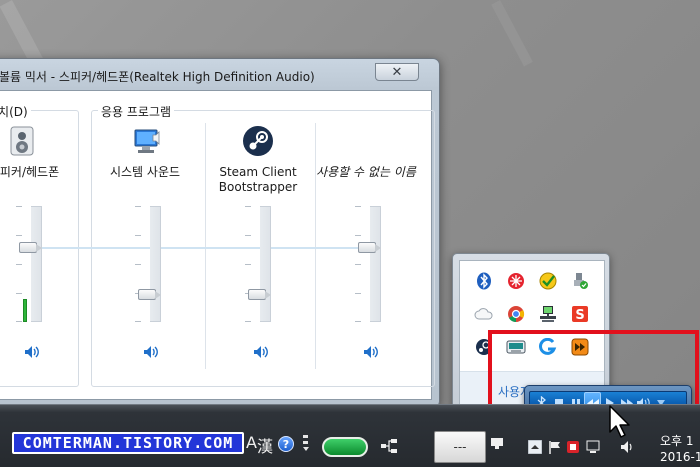 The height and width of the screenshot is (467, 700). What do you see at coordinates (30, 172) in the screenshot?
I see `channel-label: 스피커/헤드폰` at bounding box center [30, 172].